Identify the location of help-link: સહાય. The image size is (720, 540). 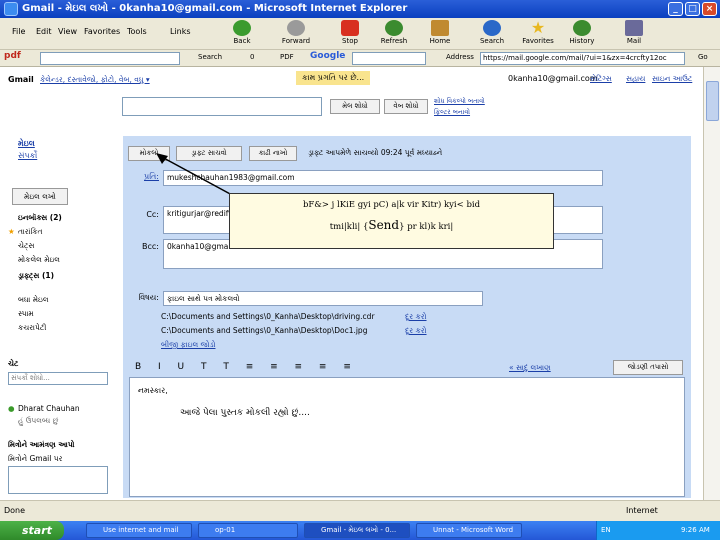
(635, 79).